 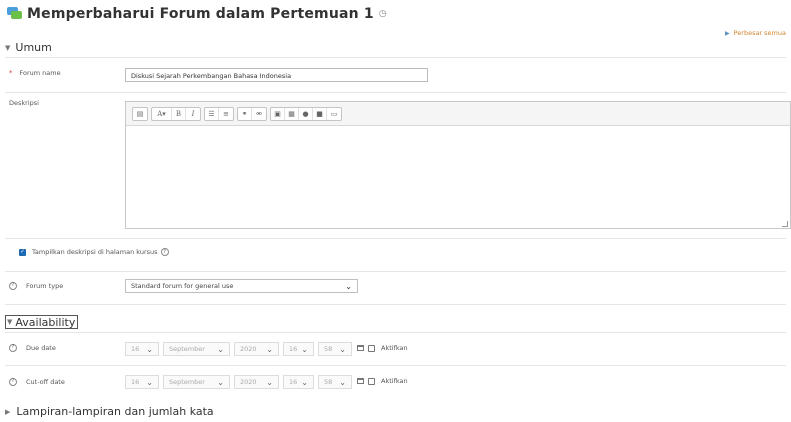 I want to click on link-icon: ⚭, so click(x=245, y=113).